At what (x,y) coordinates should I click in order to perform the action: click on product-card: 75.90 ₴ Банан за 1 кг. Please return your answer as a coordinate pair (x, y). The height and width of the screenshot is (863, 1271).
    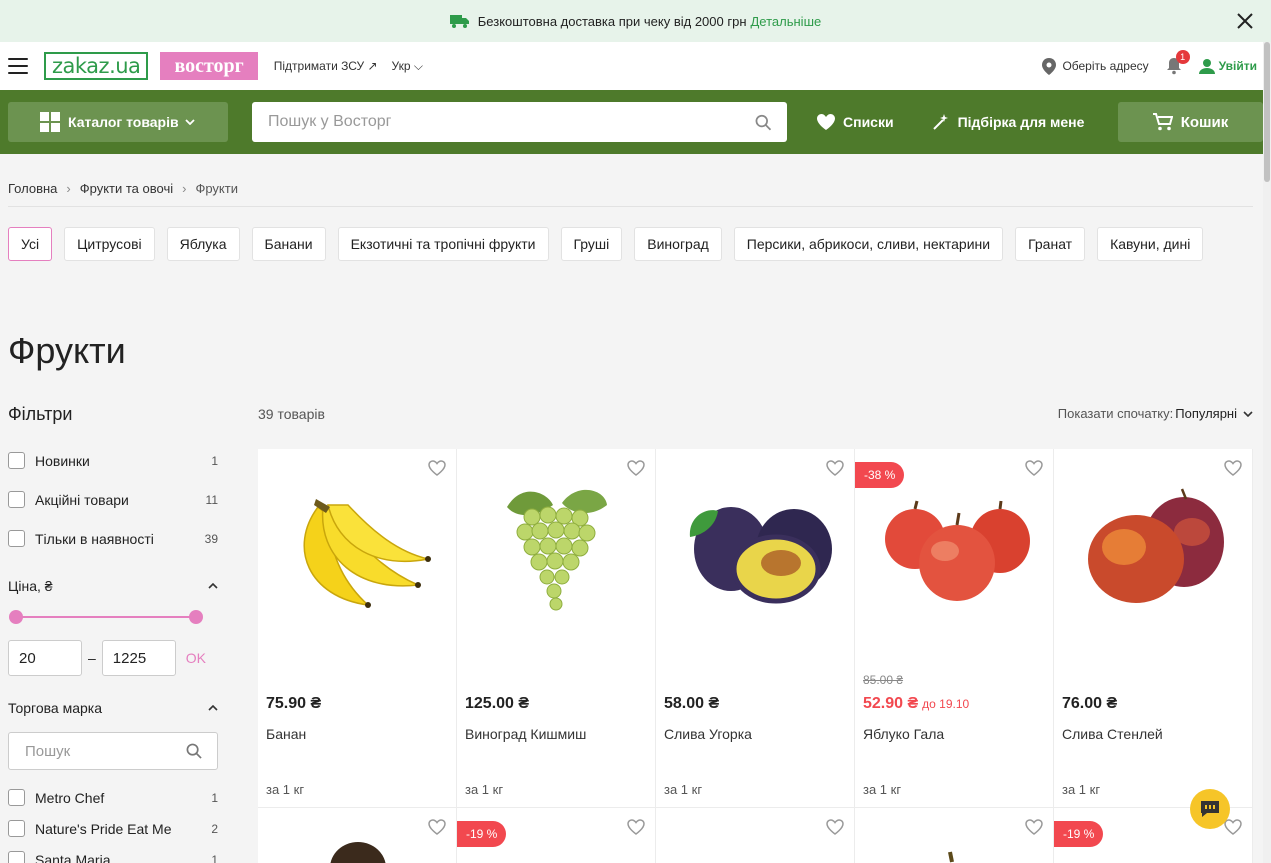
    Looking at the image, I should click on (357, 628).